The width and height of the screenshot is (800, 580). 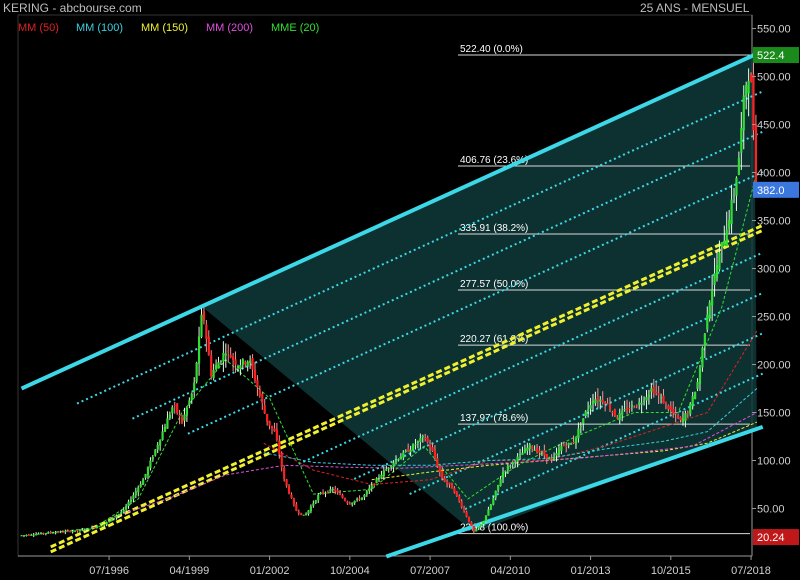 I want to click on y-tick-label: 500.00, so click(x=774, y=78).